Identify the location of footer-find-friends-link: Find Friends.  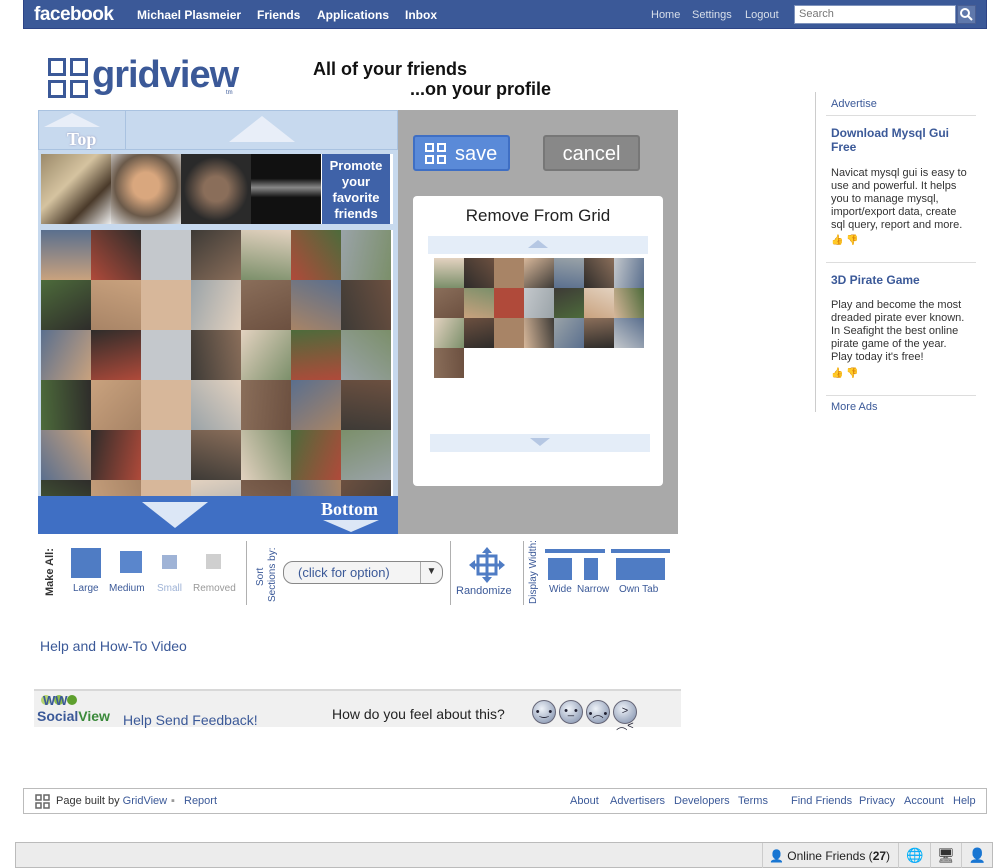
(821, 801).